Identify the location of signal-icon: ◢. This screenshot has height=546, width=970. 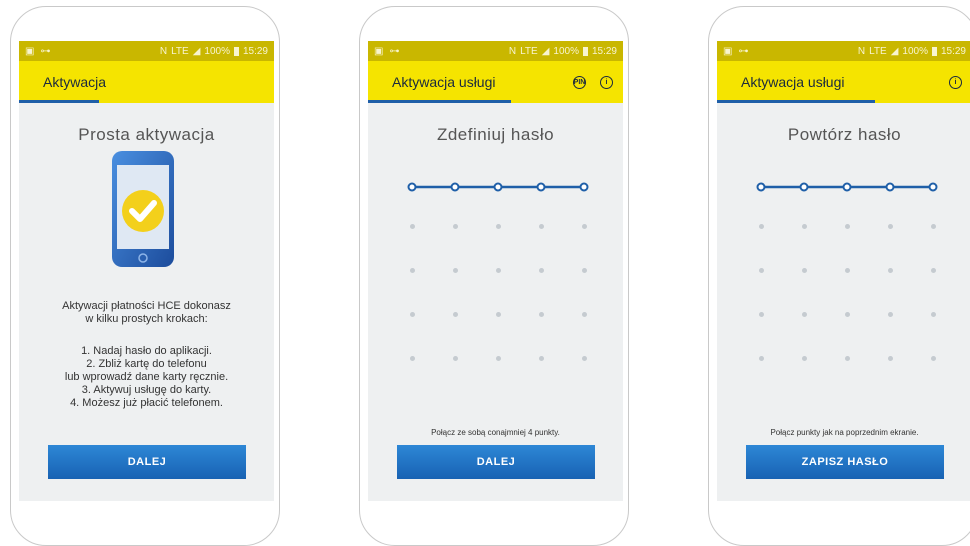
(196, 51).